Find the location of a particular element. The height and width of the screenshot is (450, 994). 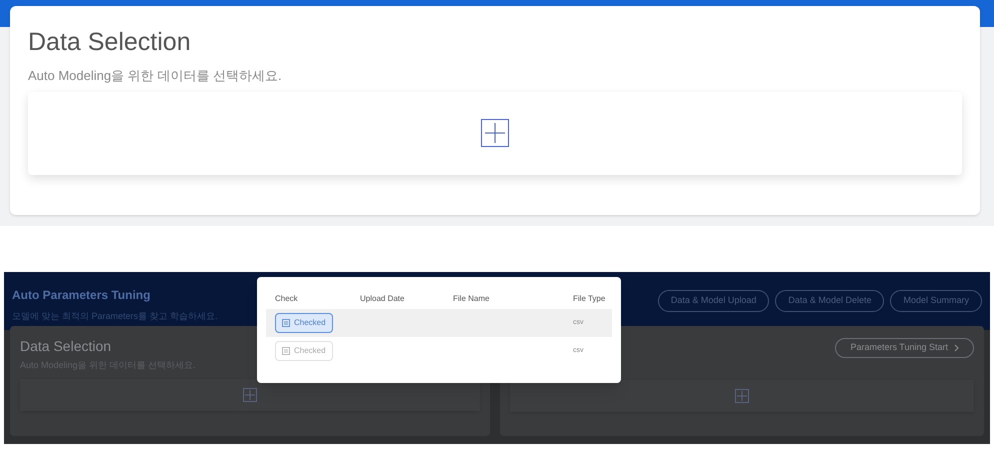

chevron-right-icon is located at coordinates (956, 348).